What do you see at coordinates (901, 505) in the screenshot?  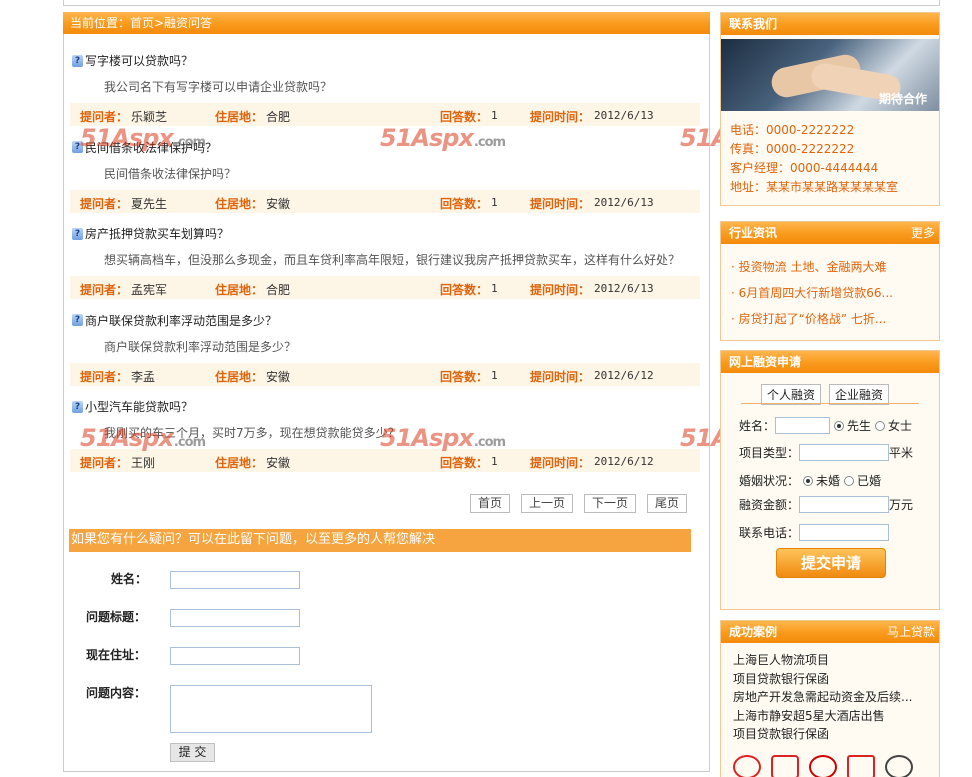 I see `apply-amount-unit: 万元` at bounding box center [901, 505].